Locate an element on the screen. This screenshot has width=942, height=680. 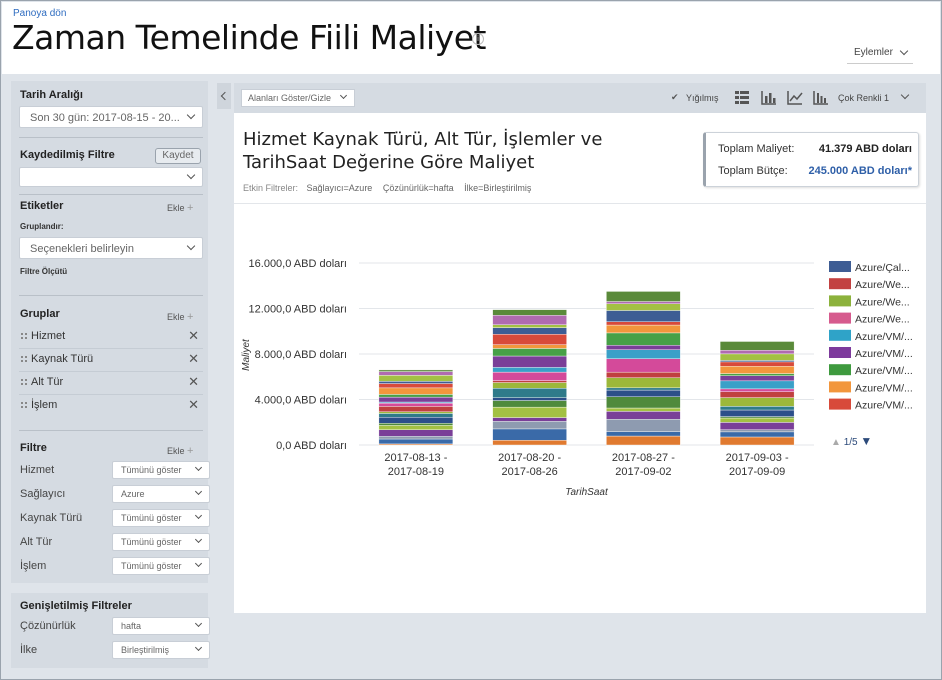
extended-filters-title: Genişletilmiş Filtreler is located at coordinates (76, 606).